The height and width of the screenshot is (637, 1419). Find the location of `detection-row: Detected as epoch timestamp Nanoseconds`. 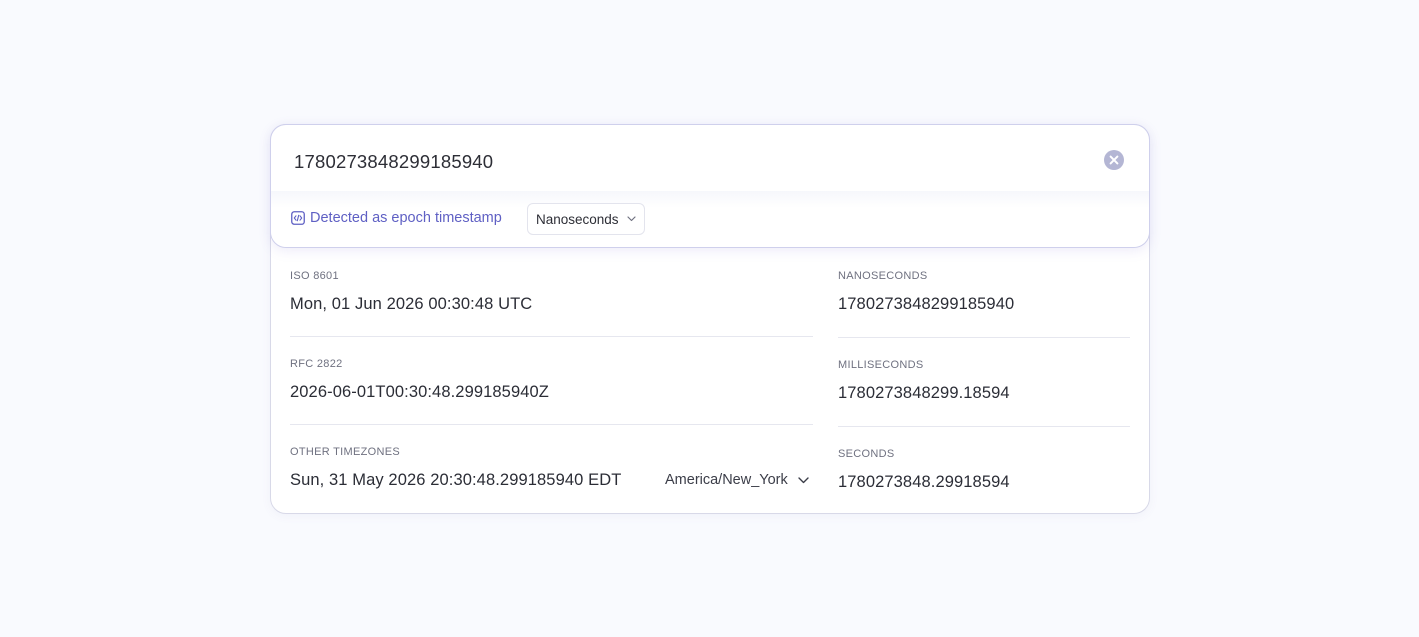

detection-row: Detected as epoch timestamp Nanoseconds is located at coordinates (710, 219).